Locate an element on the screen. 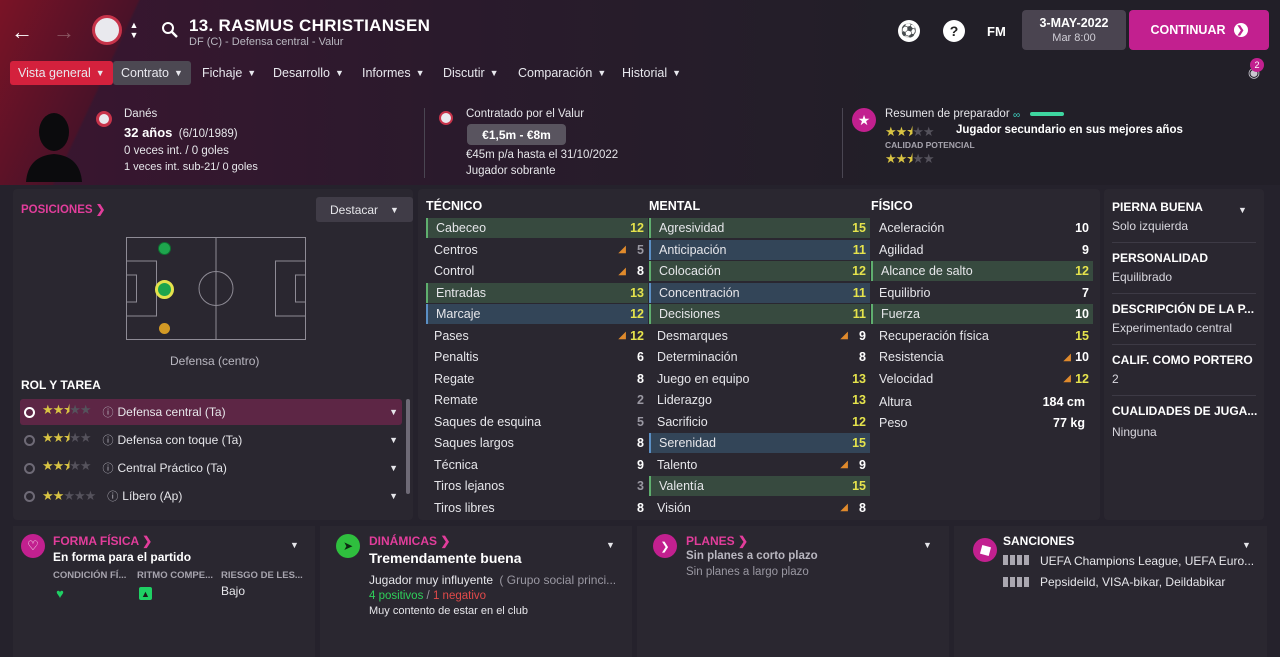 This screenshot has height=657, width=1280. help-icon: ? is located at coordinates (954, 31).